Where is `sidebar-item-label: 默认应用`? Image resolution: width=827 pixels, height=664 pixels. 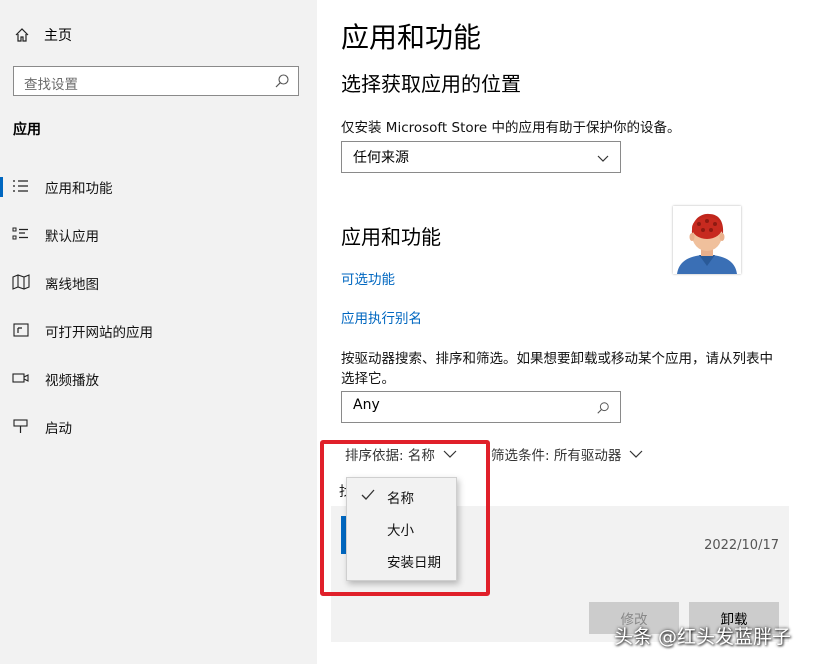 sidebar-item-label: 默认应用 is located at coordinates (72, 237).